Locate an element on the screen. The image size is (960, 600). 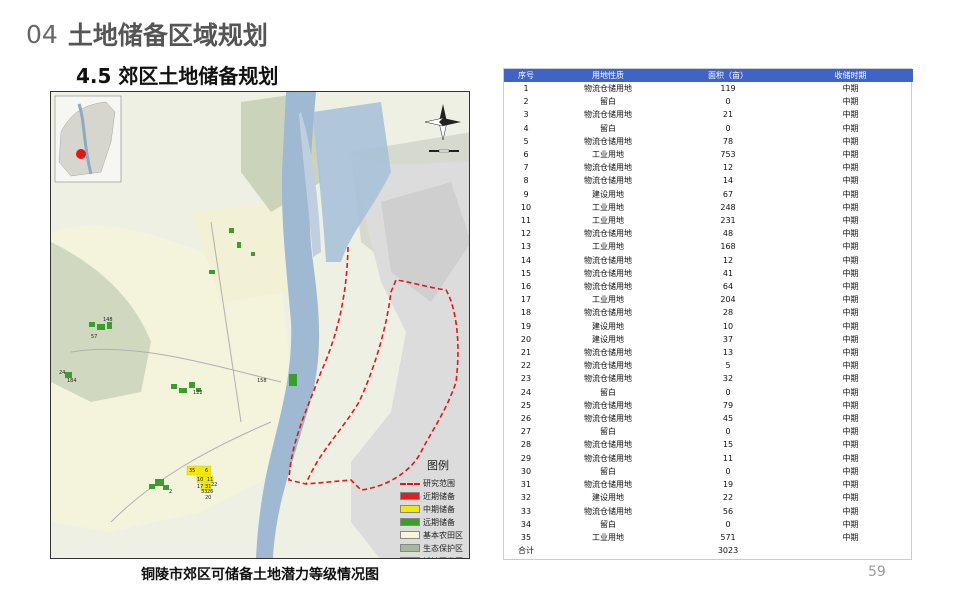
table-row: 19 建设用地 10 中期 is located at coordinates (708, 326).